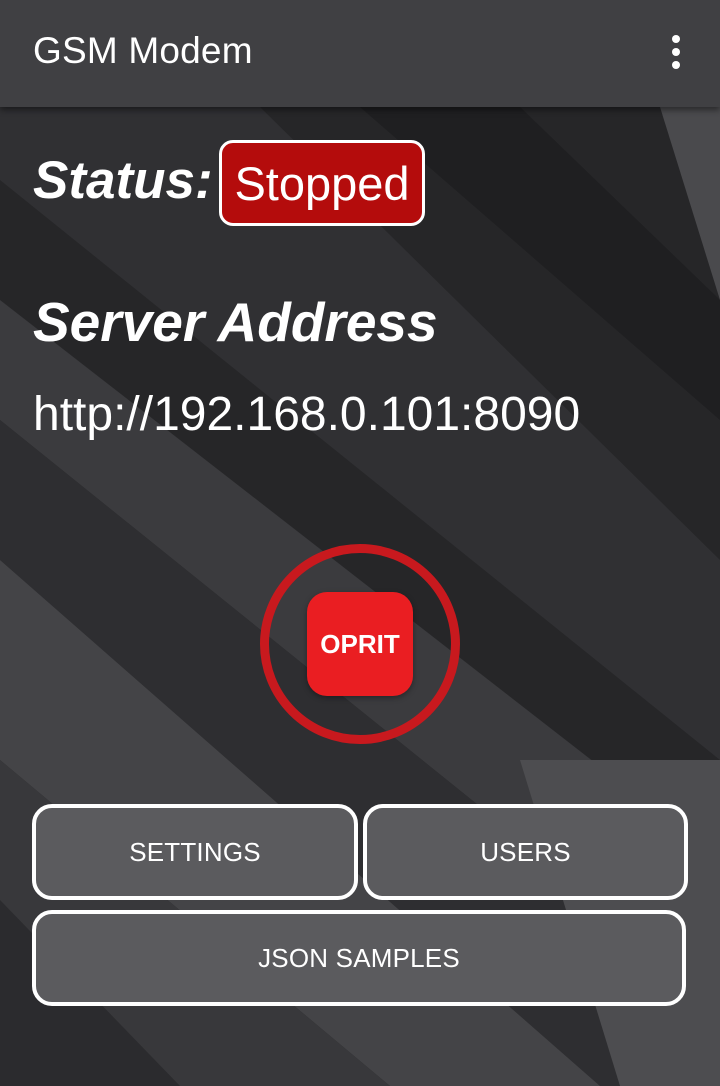 The width and height of the screenshot is (720, 1086). What do you see at coordinates (360, 644) in the screenshot?
I see `stop-button: OPRIT` at bounding box center [360, 644].